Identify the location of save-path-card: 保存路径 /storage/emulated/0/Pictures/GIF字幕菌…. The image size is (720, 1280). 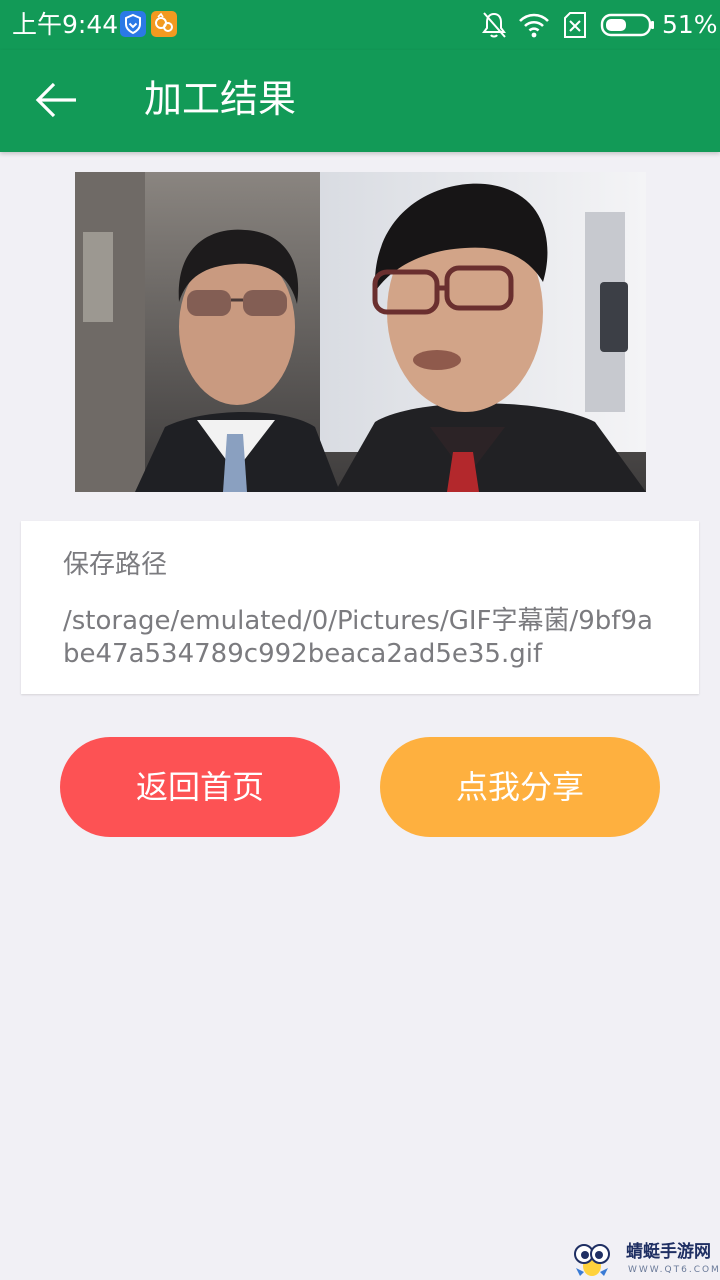
(360, 607).